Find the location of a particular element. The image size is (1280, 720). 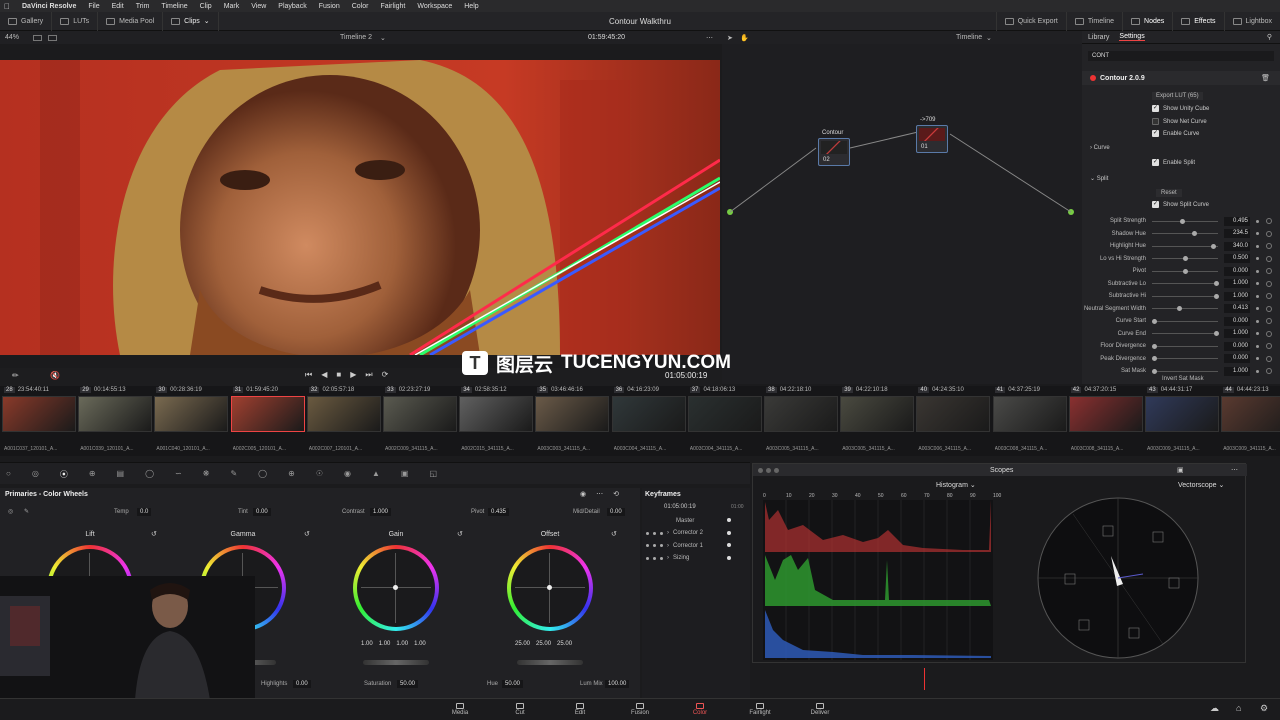

page-media-button: Media is located at coordinates (460, 709).